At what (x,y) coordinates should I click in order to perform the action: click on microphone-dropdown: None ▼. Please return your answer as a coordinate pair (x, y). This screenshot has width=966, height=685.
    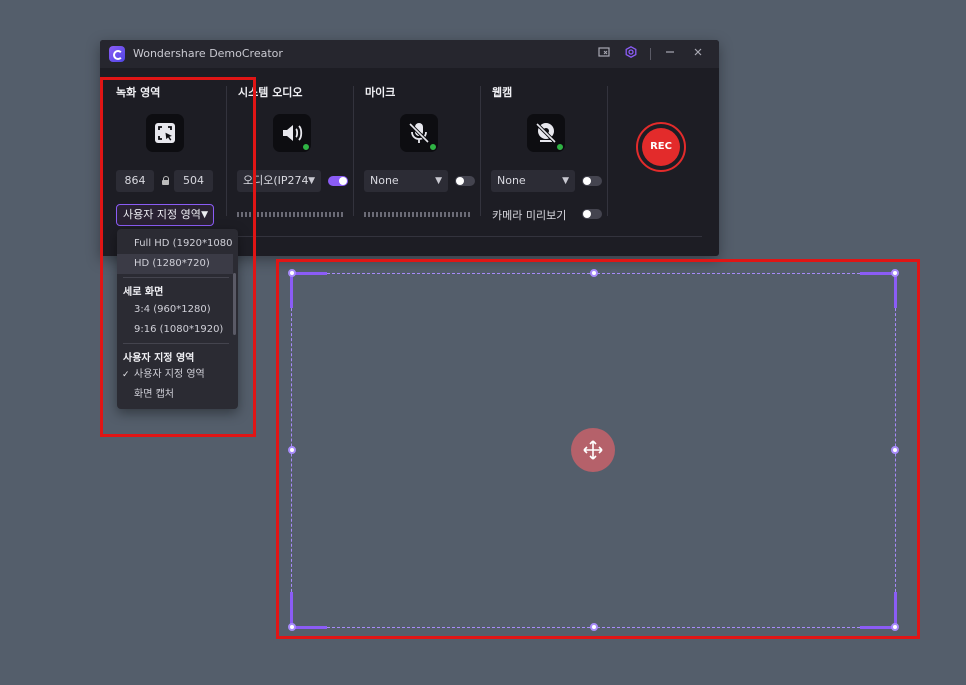
    Looking at the image, I should click on (406, 181).